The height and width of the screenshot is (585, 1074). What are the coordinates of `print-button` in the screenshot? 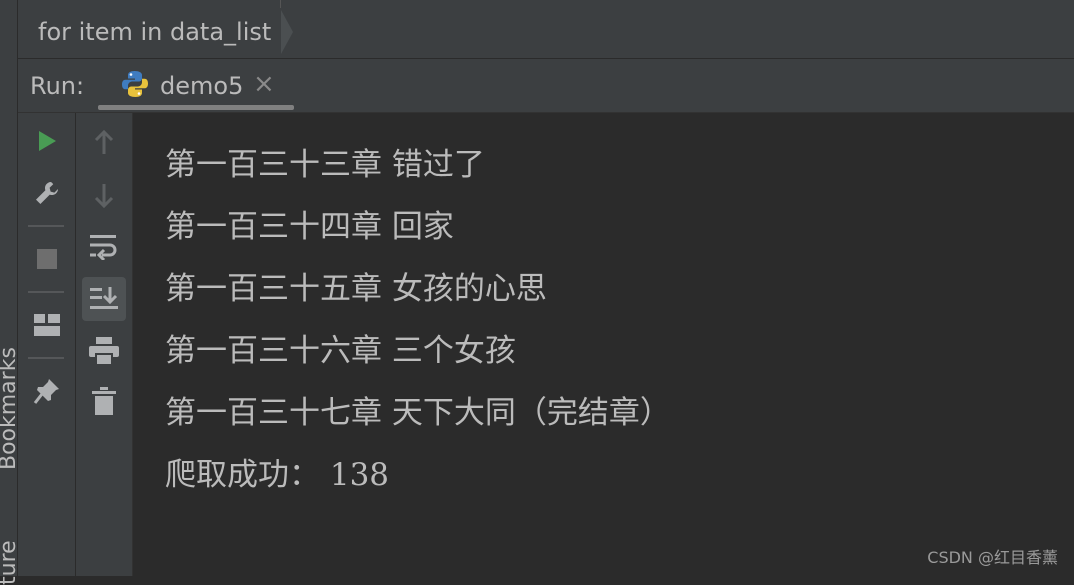 It's located at (104, 351).